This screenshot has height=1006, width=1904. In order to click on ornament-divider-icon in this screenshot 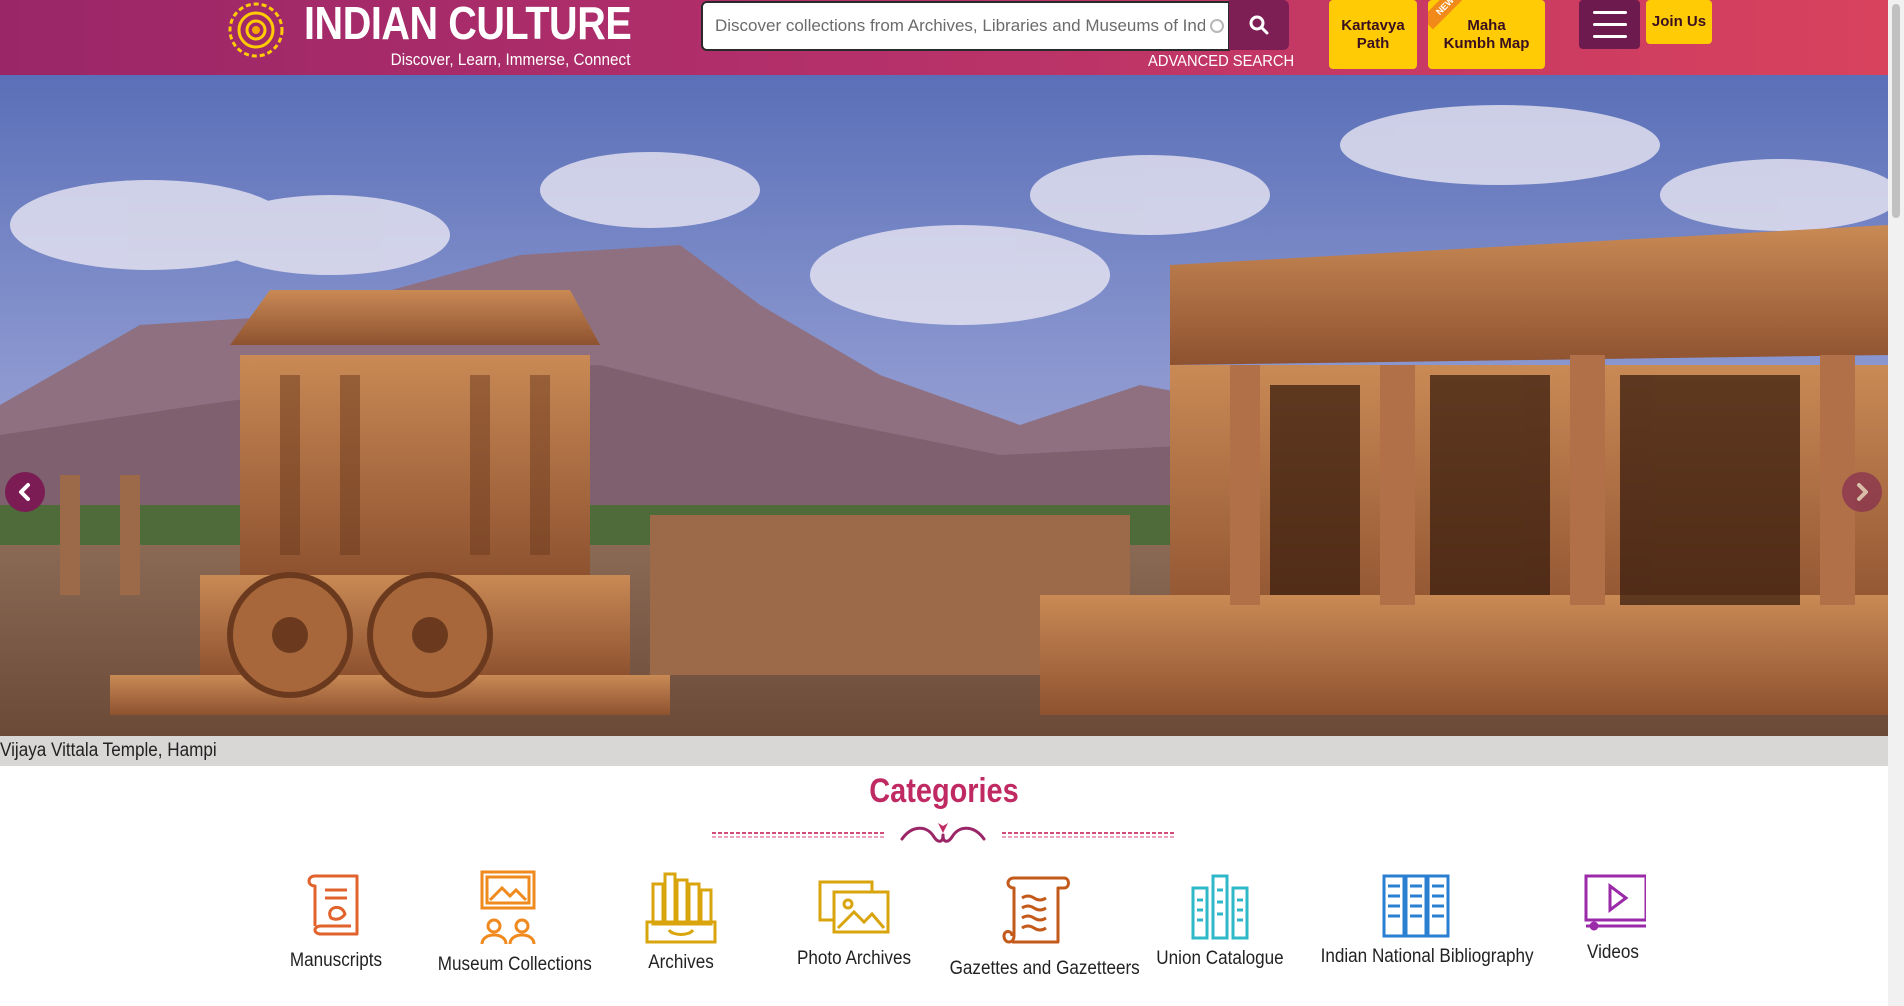, I will do `click(943, 833)`.